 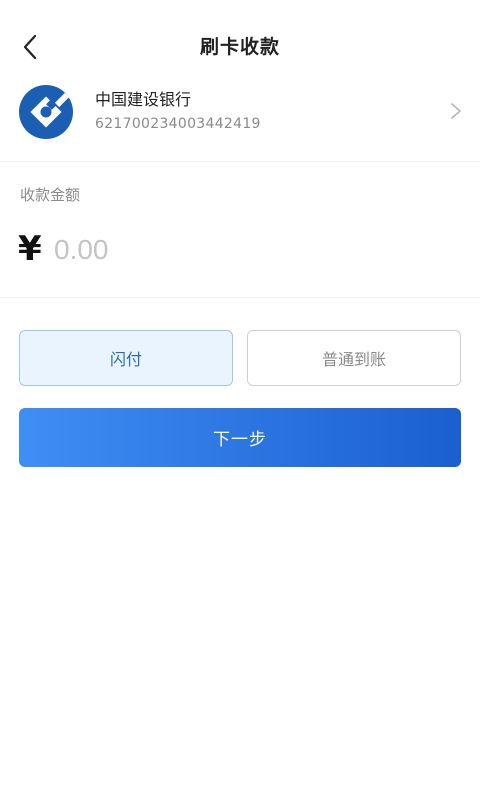 I want to click on bank-logo-icon, so click(x=46, y=112).